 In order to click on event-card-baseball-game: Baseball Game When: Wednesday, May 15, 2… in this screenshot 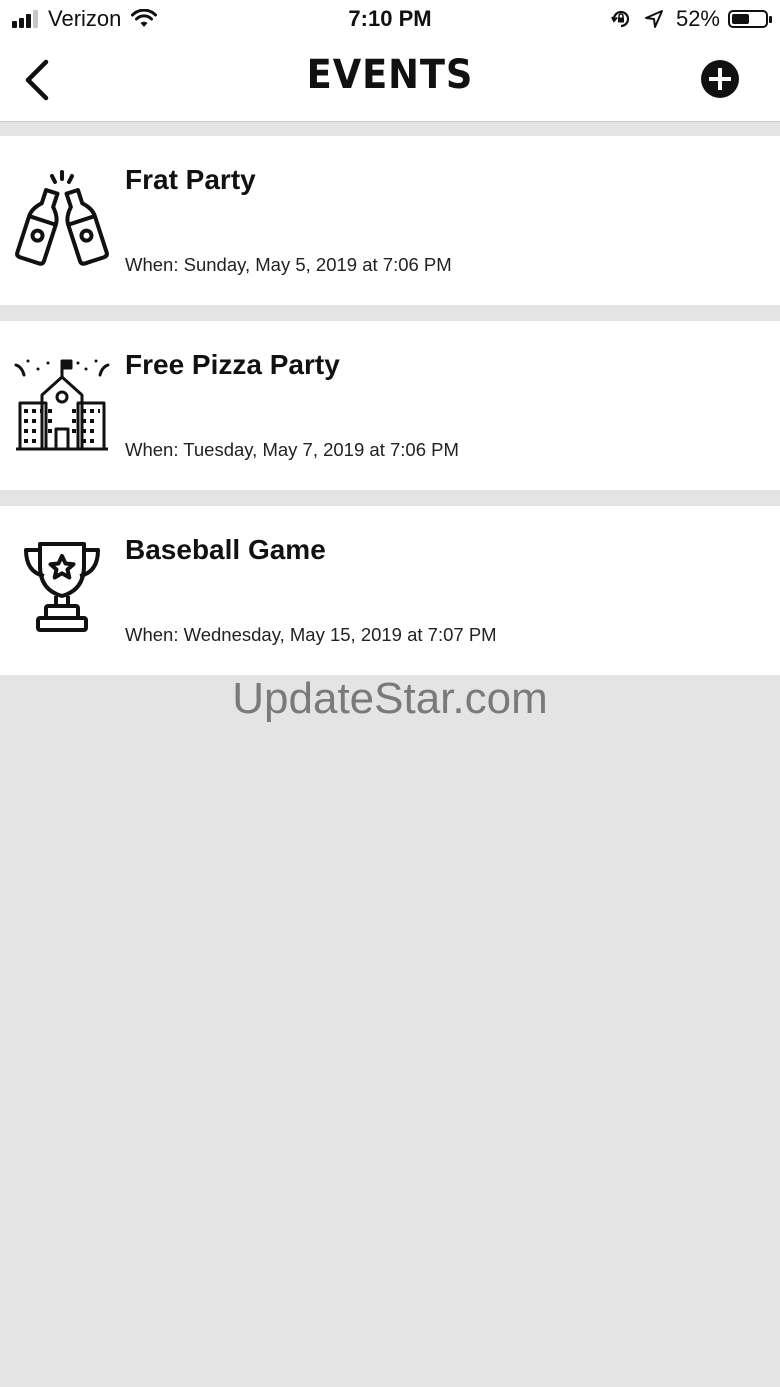, I will do `click(390, 590)`.